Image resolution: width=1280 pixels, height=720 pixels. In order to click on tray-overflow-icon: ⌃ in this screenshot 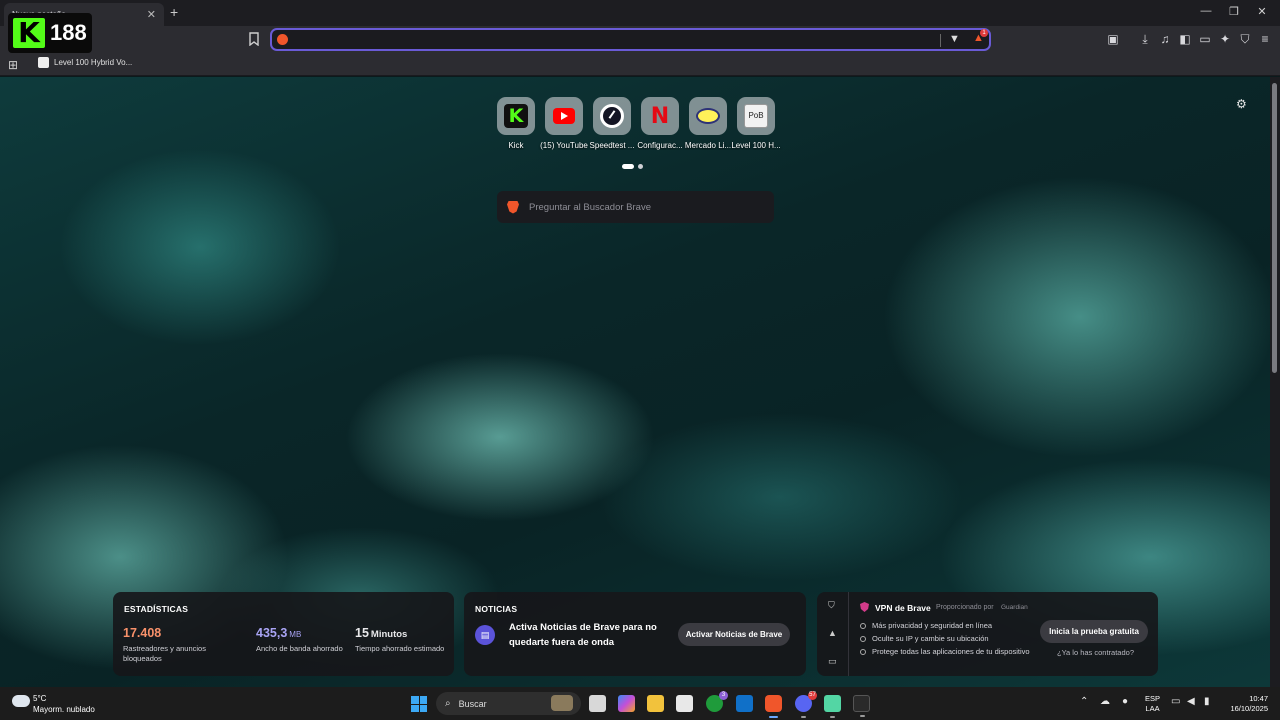, I will do `click(1084, 701)`.